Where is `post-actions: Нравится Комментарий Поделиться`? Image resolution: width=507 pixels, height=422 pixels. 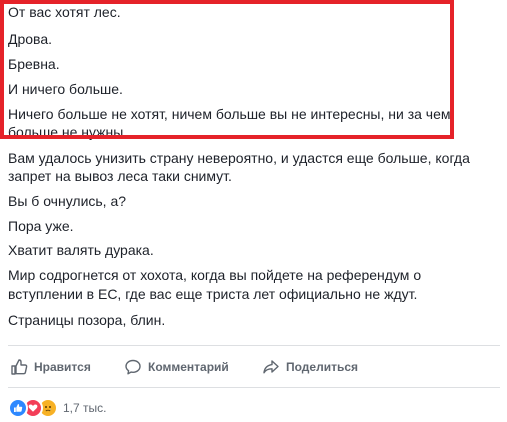
post-actions: Нравится Комментарий Поделиться is located at coordinates (253, 367).